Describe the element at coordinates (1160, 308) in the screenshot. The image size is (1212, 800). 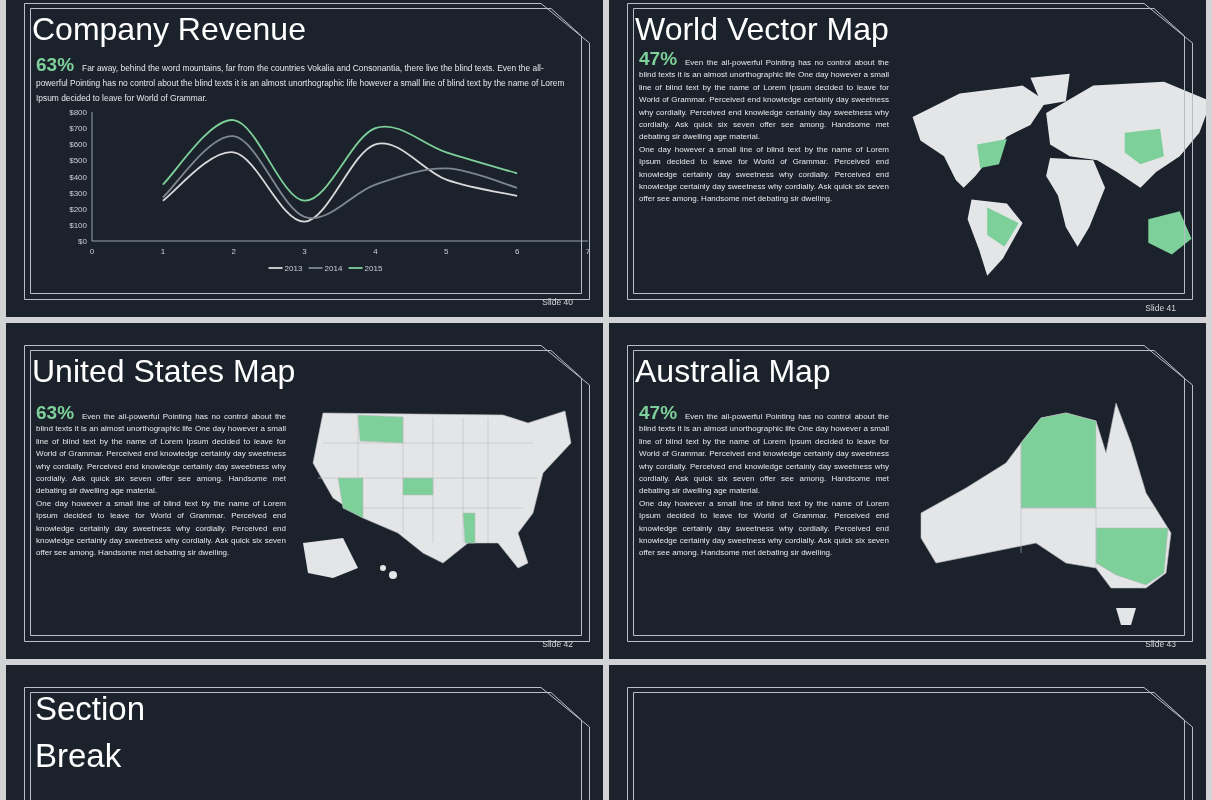
I see `slide-number: Slide 41` at that location.